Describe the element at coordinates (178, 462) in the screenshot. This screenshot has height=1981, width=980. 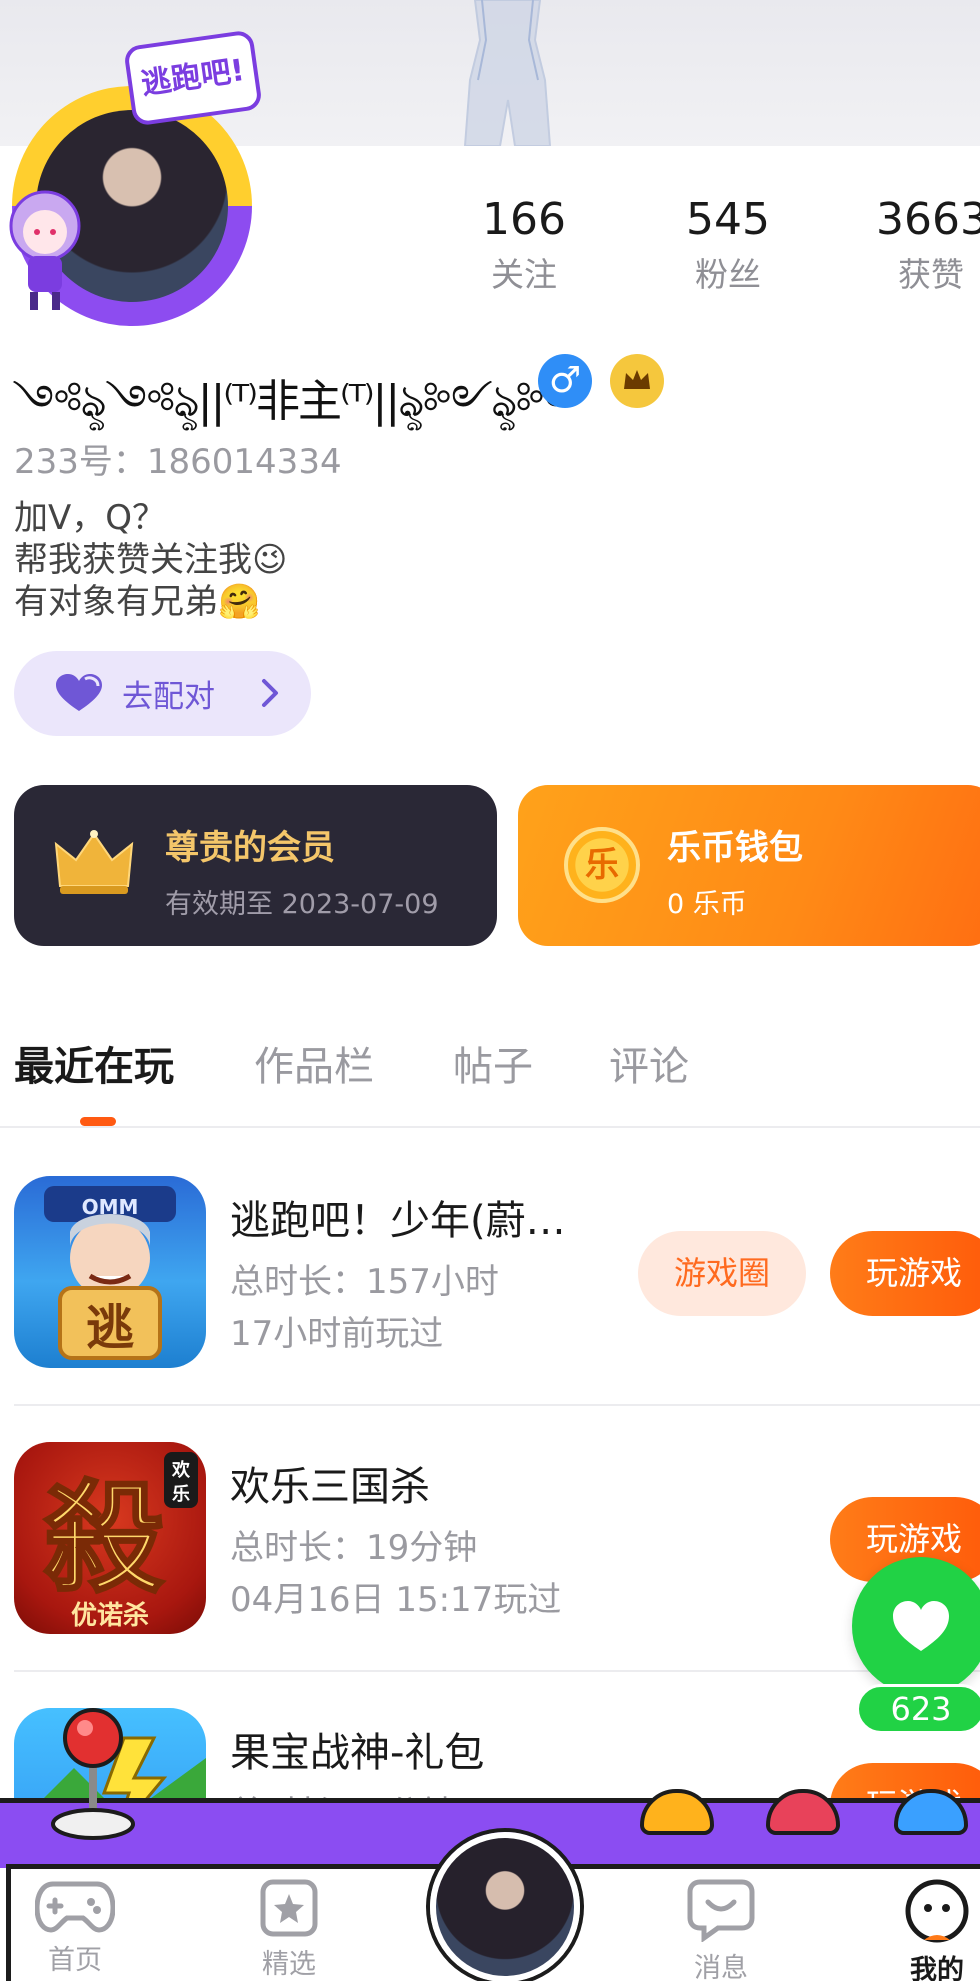
I see `profile-uid: 233号：186014334` at that location.